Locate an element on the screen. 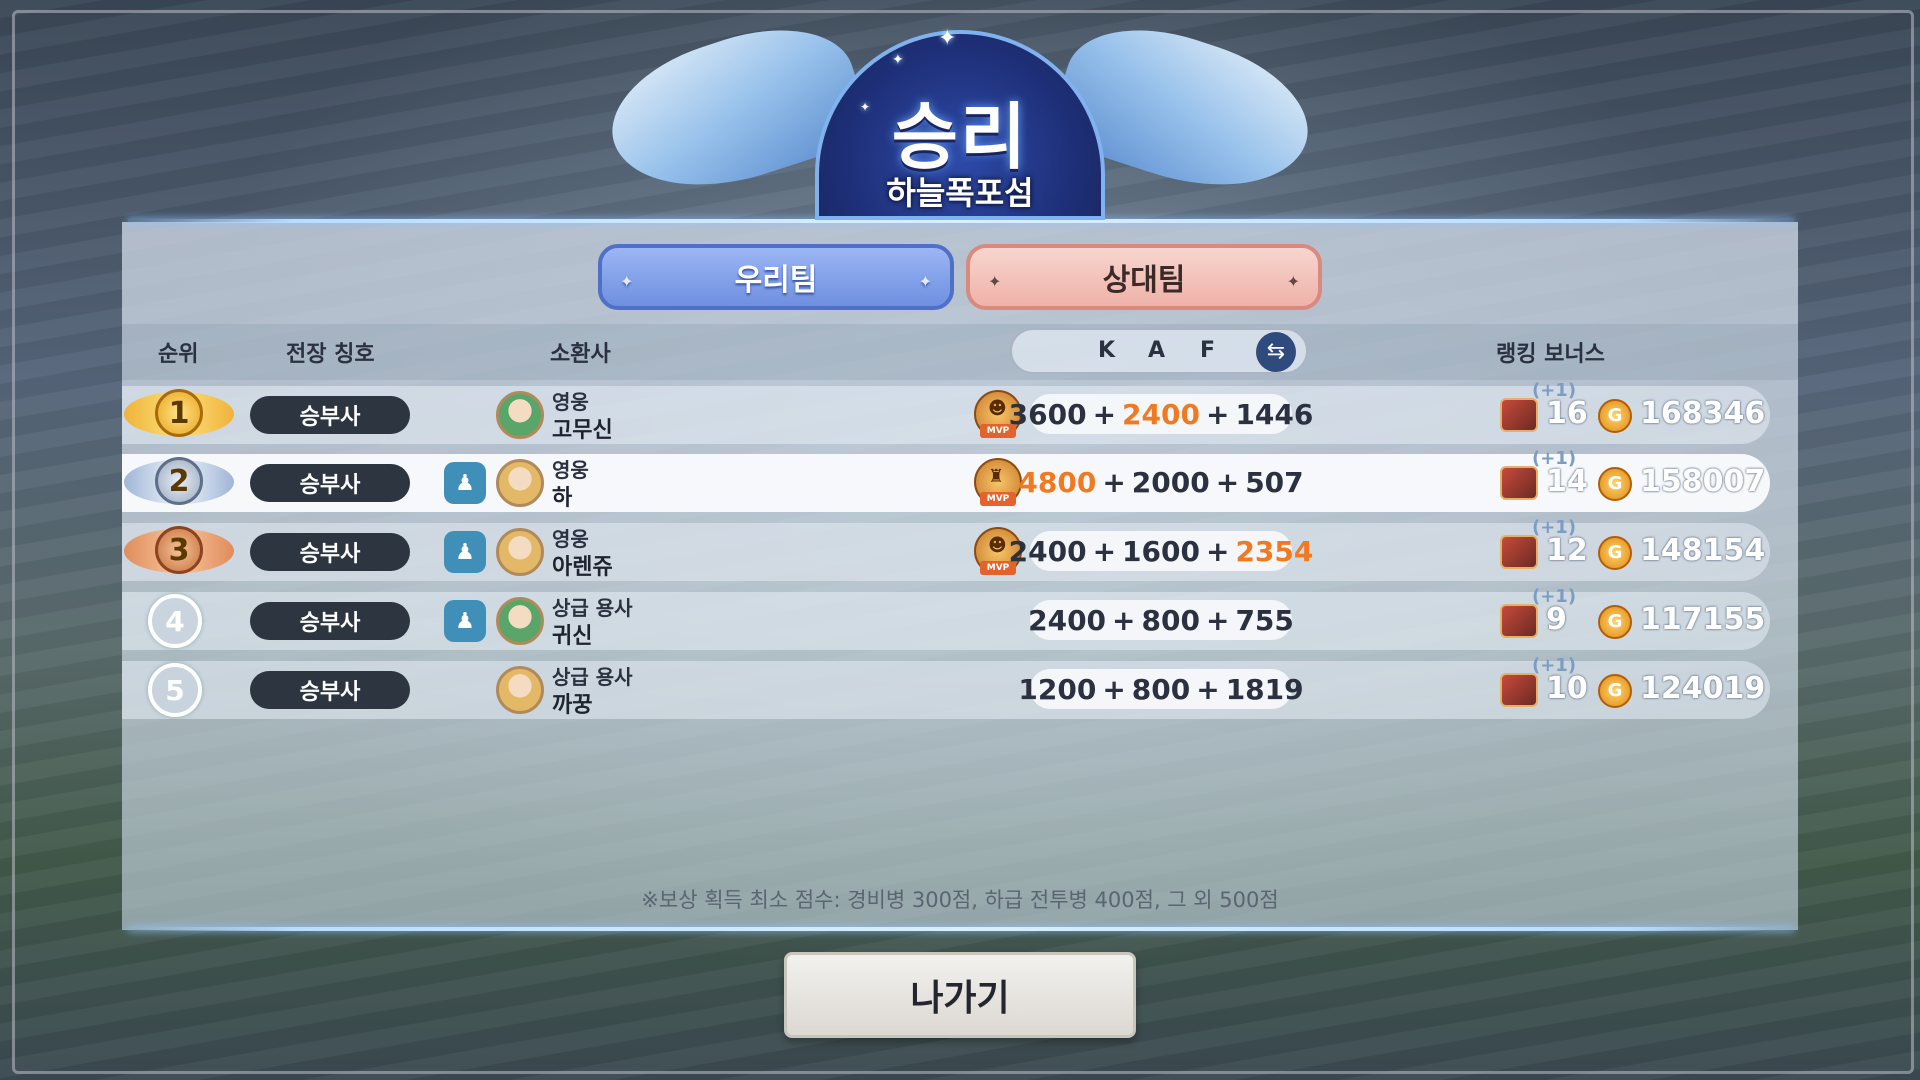 This screenshot has width=1920, height=1080. summoner-name: 고무신 is located at coordinates (582, 430).